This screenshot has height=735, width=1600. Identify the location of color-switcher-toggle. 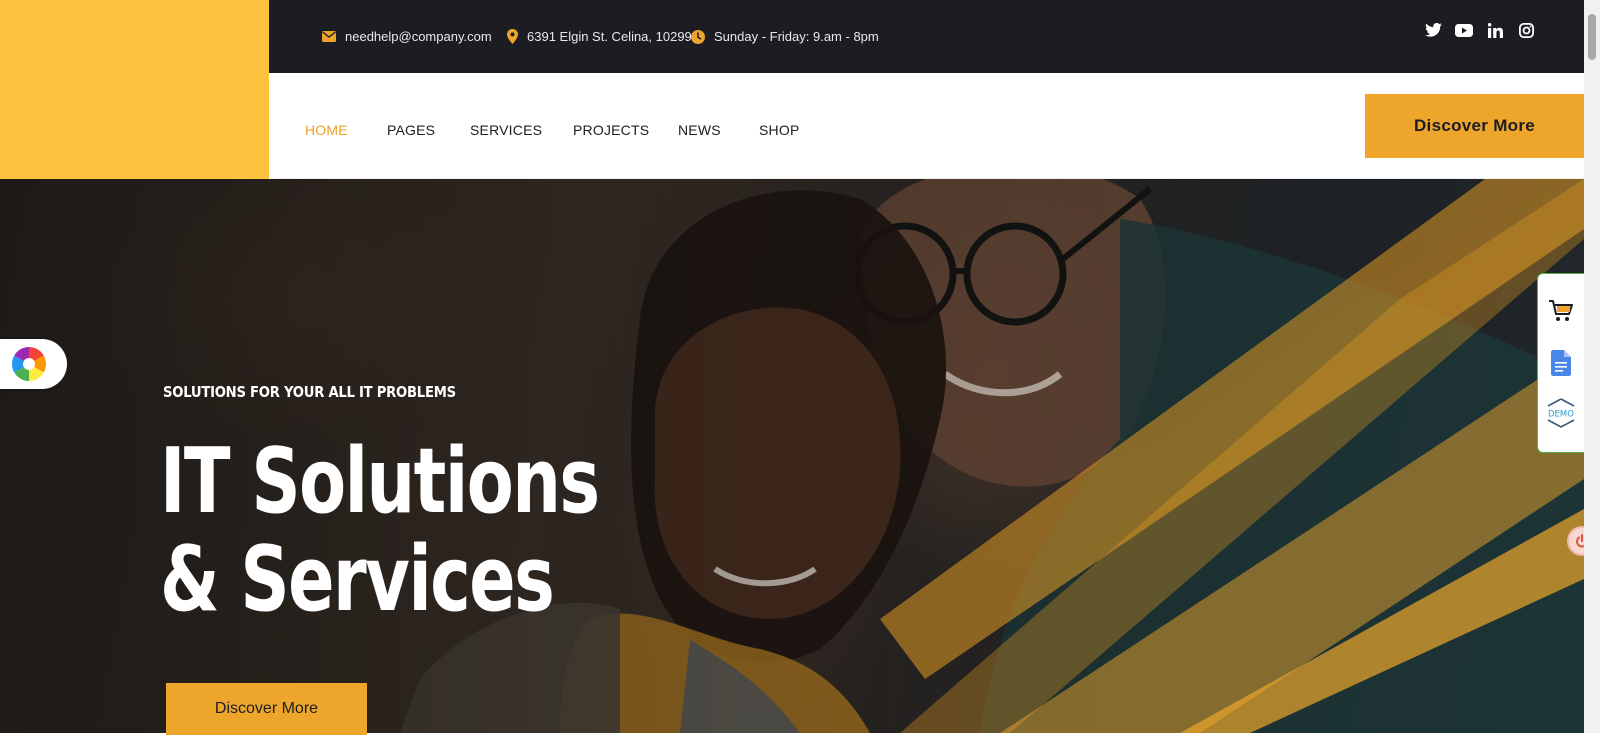
(33, 364).